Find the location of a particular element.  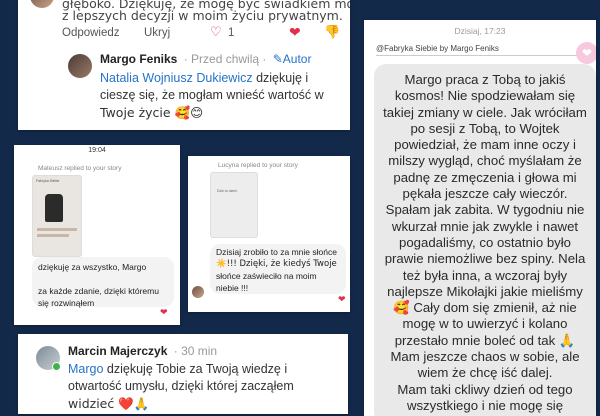

author-name: Margo Feniks is located at coordinates (138, 59).